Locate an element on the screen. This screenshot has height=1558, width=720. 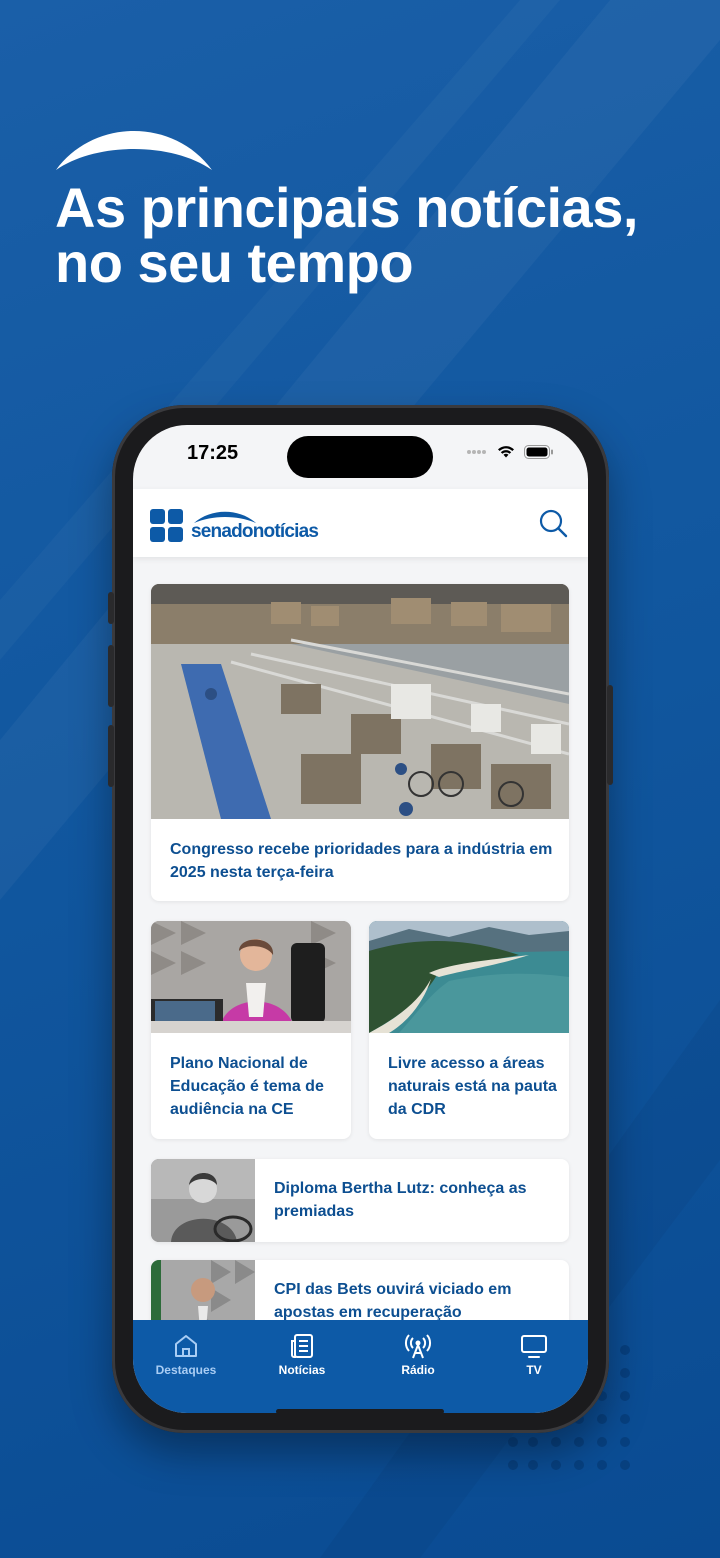
article-left-image is located at coordinates (251, 977).